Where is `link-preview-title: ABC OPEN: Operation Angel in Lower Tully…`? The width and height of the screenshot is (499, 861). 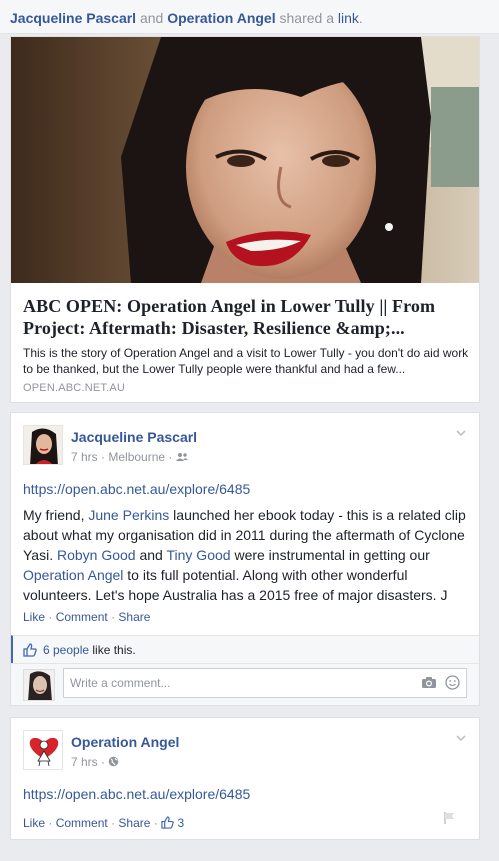 link-preview-title: ABC OPEN: Operation Angel in Lower Tully… is located at coordinates (246, 317).